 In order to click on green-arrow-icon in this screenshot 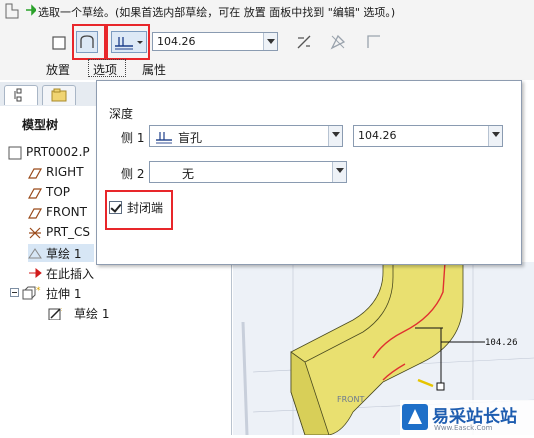, I will do `click(31, 10)`.